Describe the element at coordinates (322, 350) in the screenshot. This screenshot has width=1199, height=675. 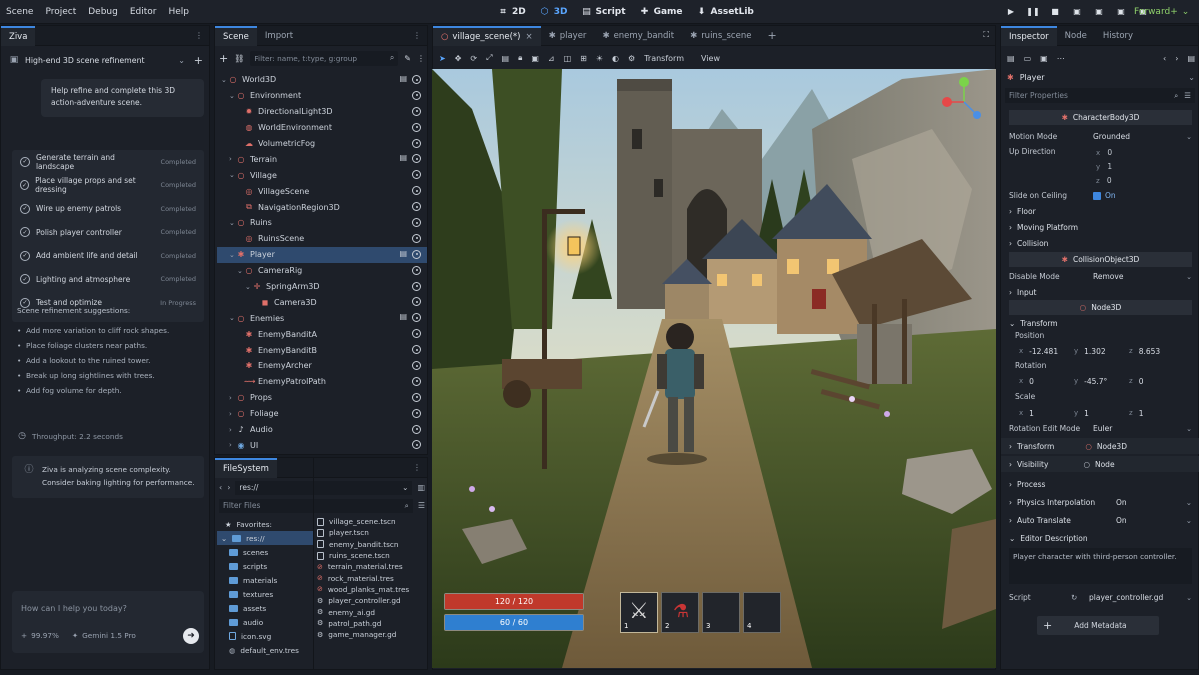
I see `tree-node: ✱ EnemyBanditB` at that location.